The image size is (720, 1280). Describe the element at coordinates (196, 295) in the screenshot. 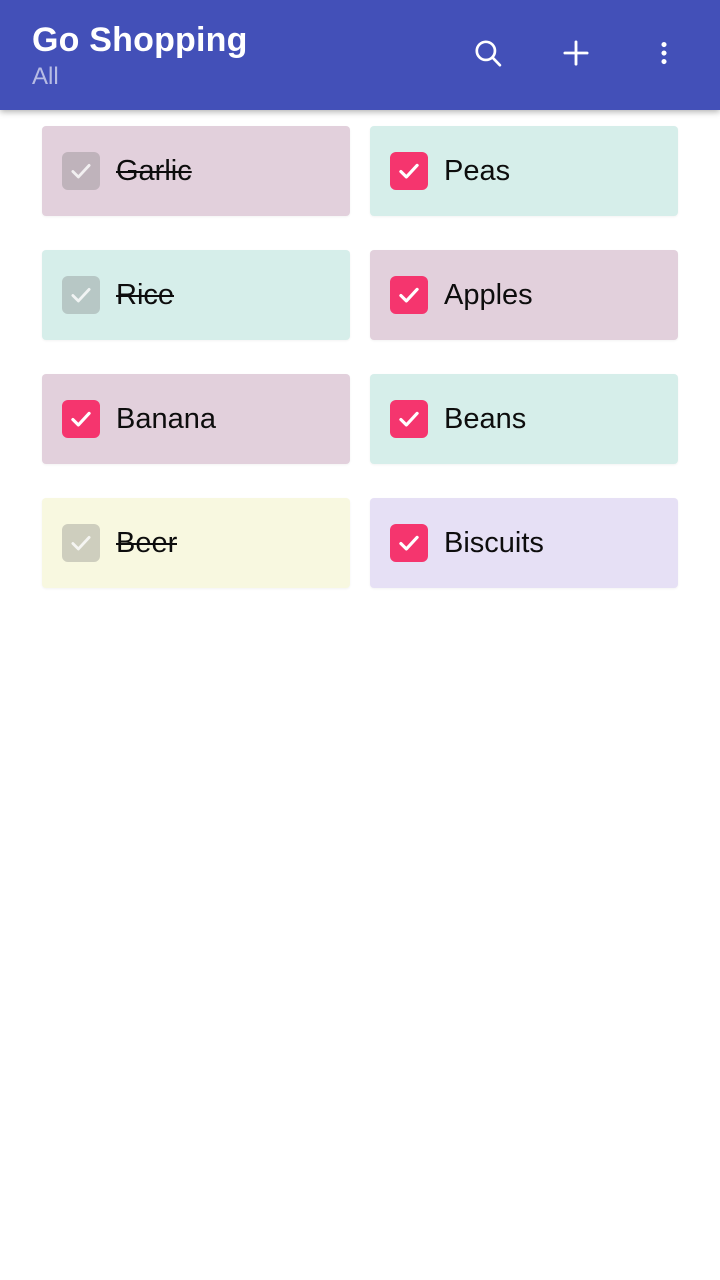

I see `list-item: Rice` at that location.